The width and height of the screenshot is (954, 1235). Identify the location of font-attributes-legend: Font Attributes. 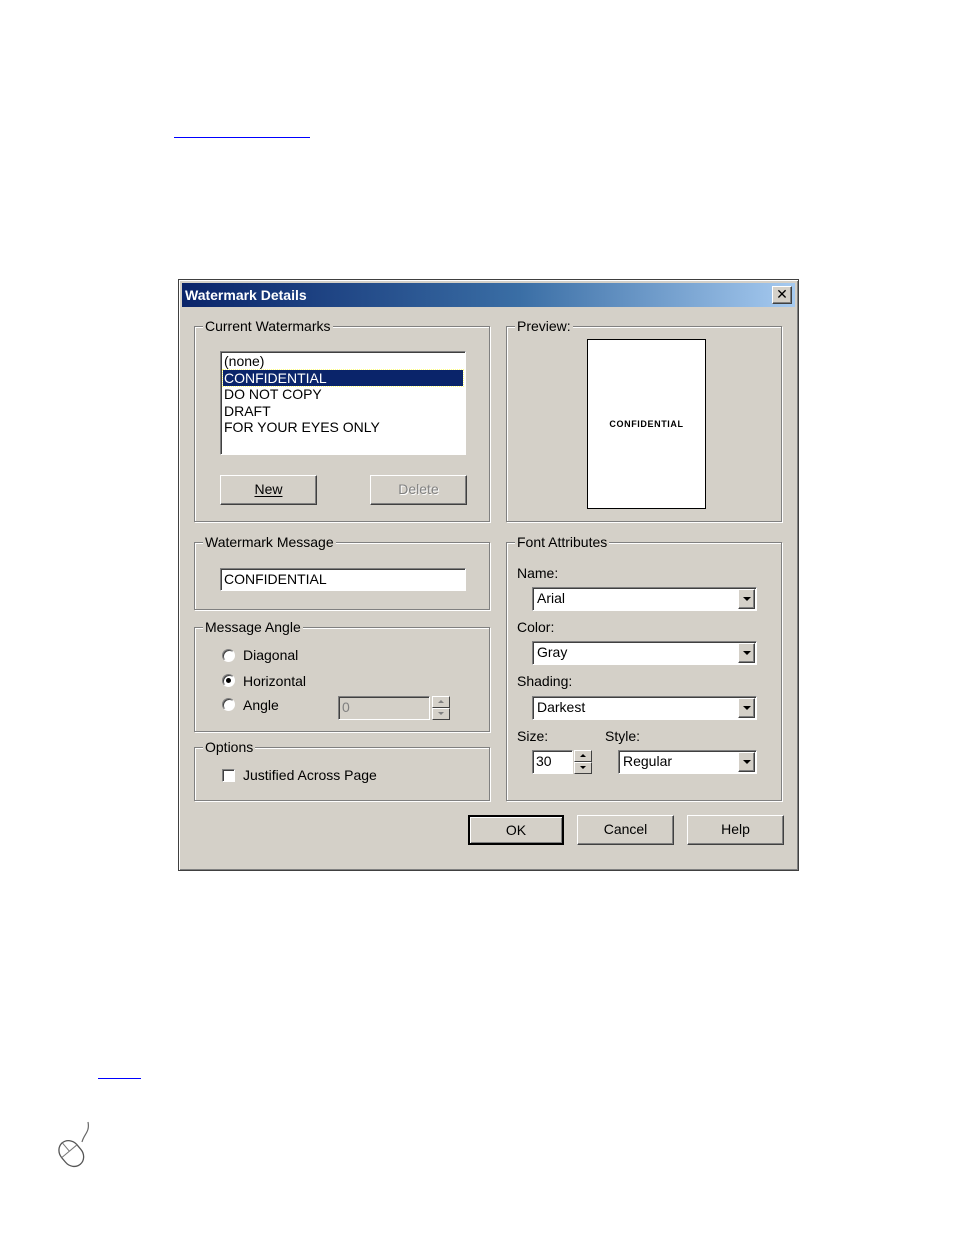
(562, 542).